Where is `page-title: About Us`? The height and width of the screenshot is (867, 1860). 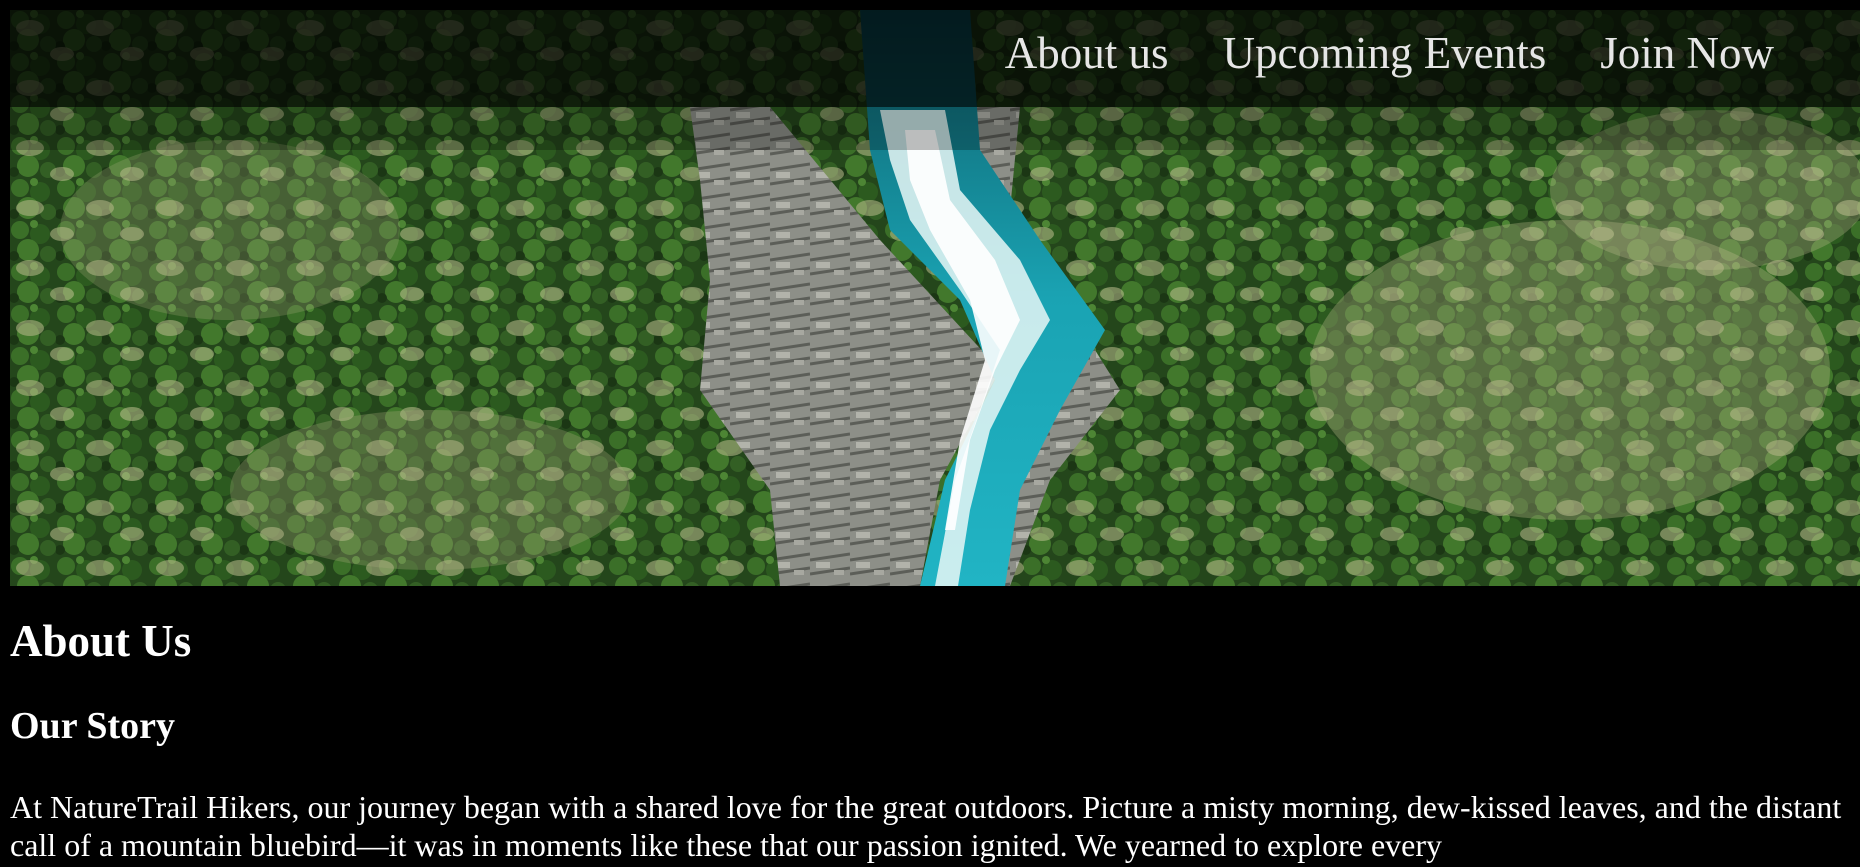 page-title: About Us is located at coordinates (101, 641).